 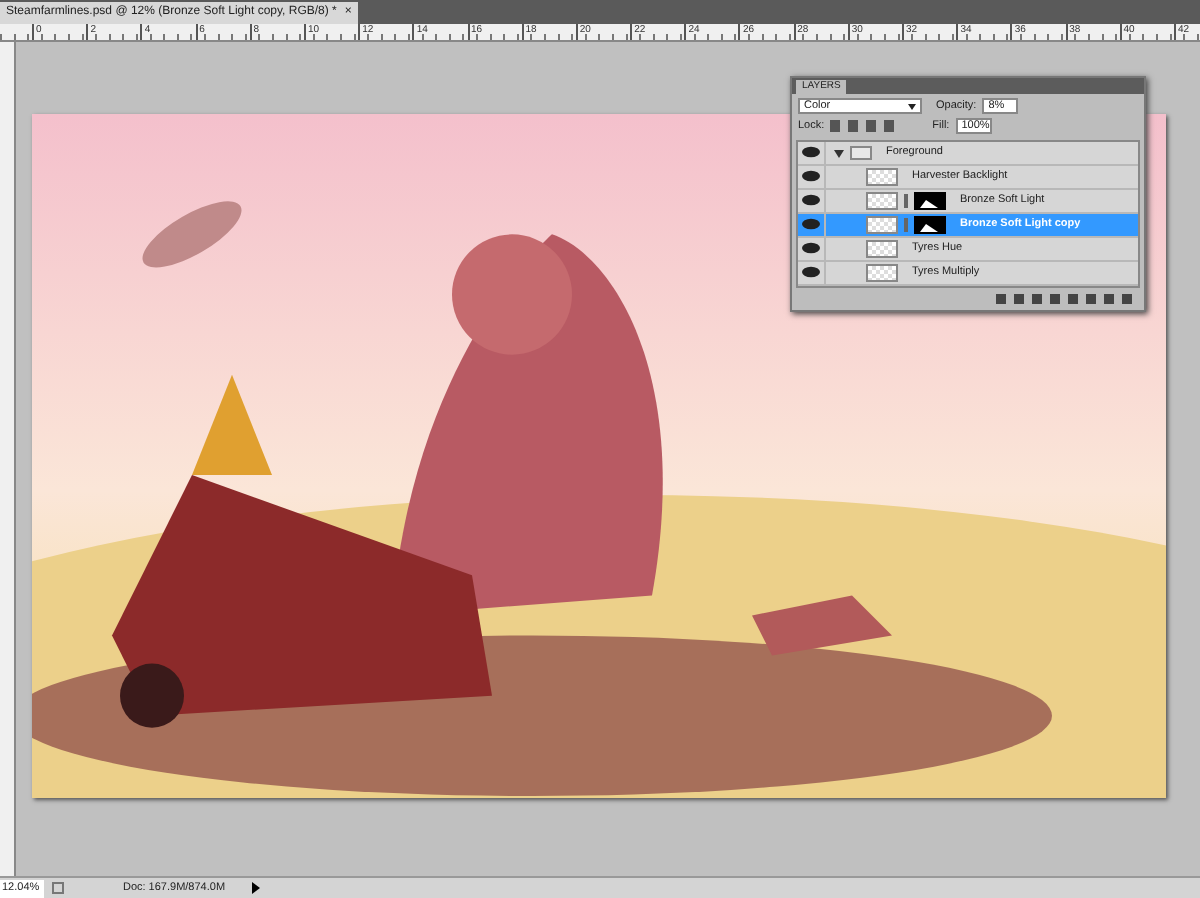 I want to click on dropdown-arrow-icon, so click(x=912, y=106).